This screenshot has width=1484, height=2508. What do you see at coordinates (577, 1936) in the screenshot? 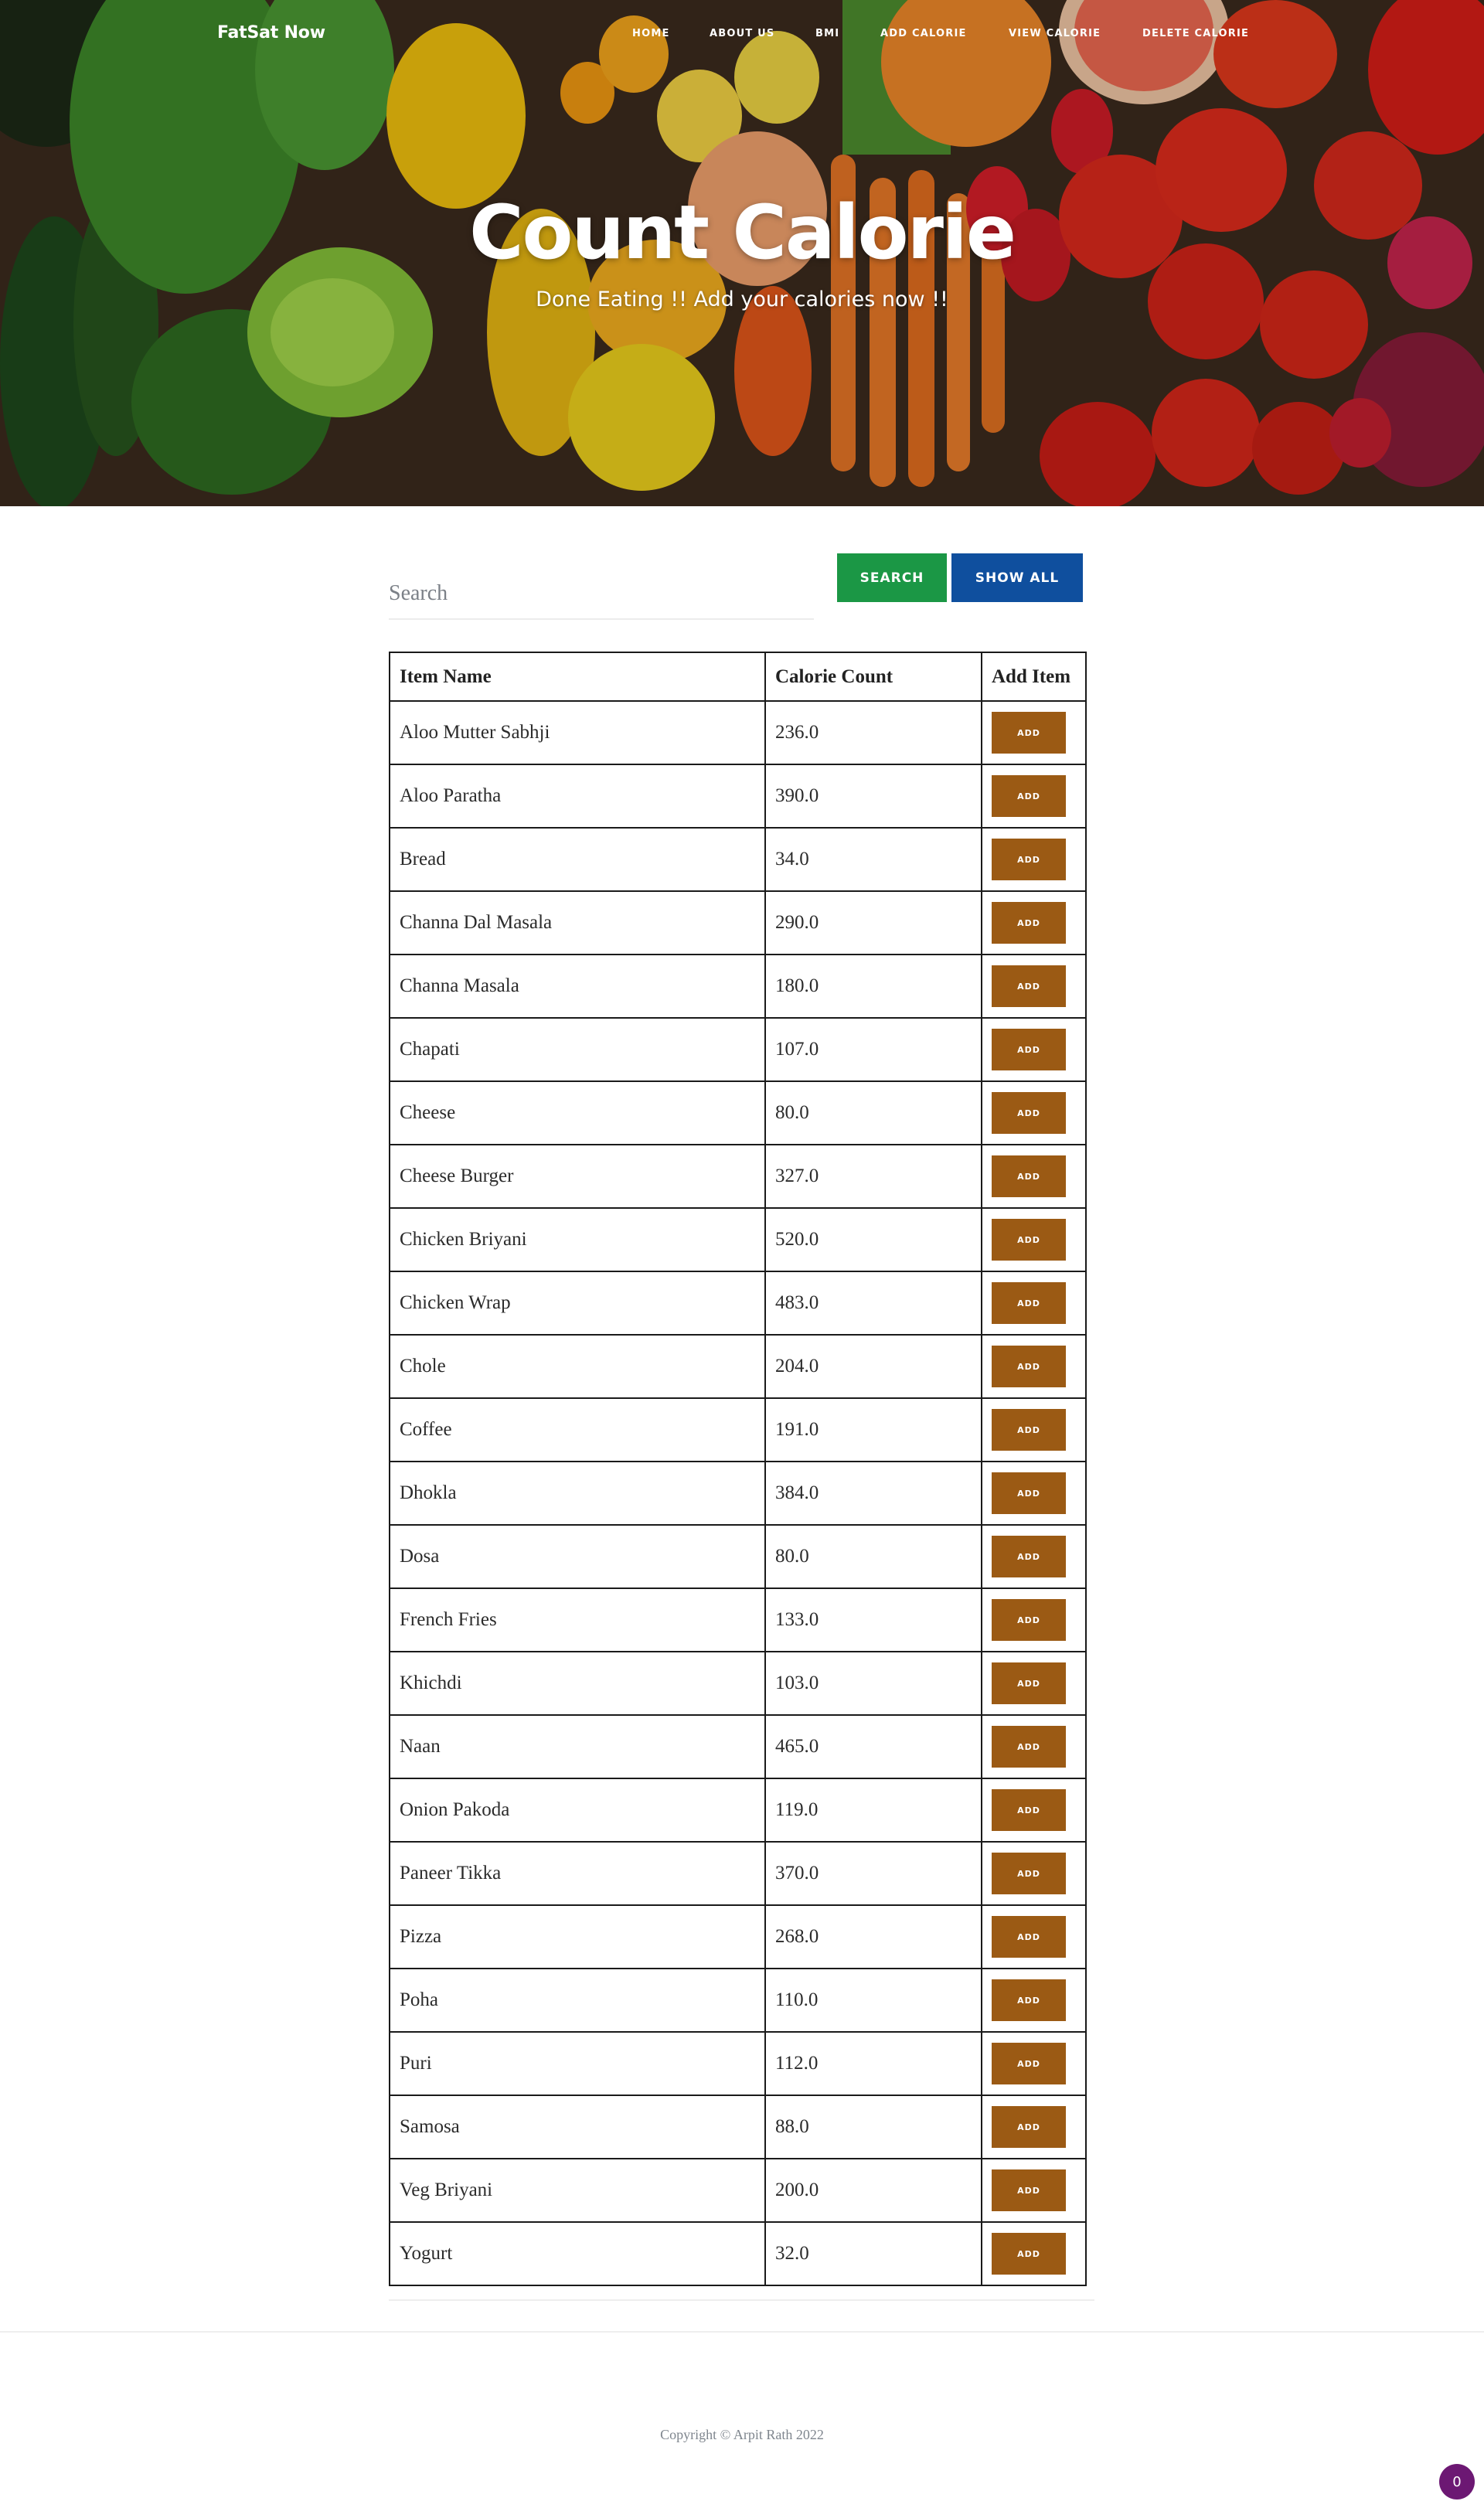
I see `item-name-cell: Pizza` at bounding box center [577, 1936].